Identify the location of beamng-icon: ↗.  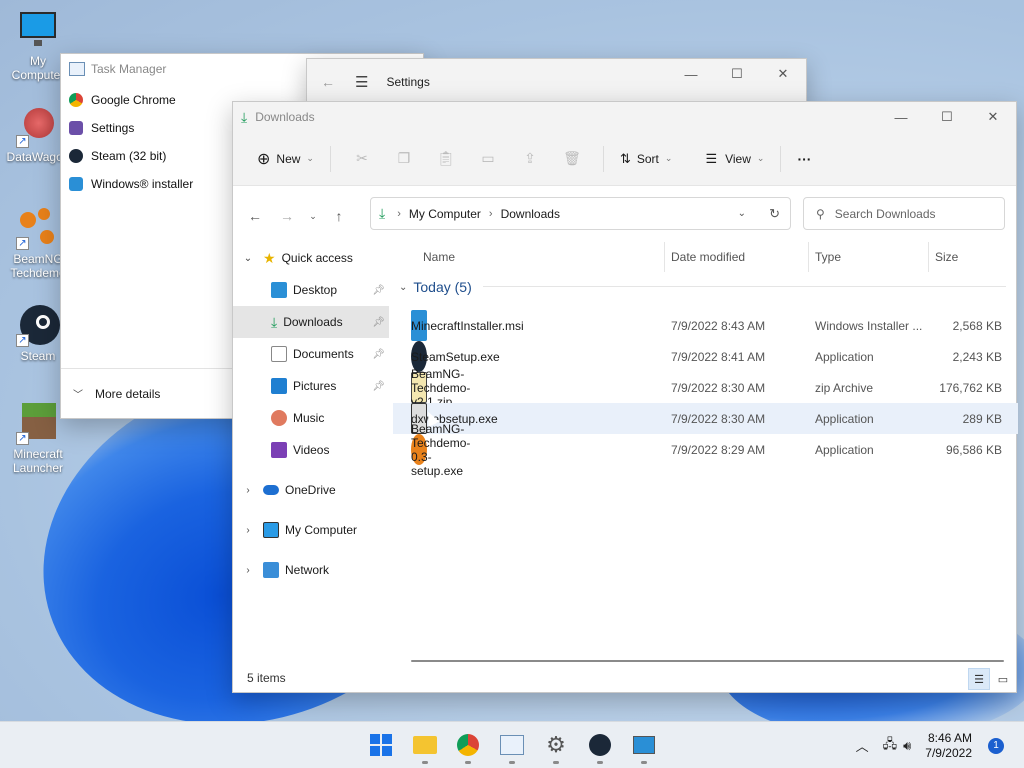
(38, 228).